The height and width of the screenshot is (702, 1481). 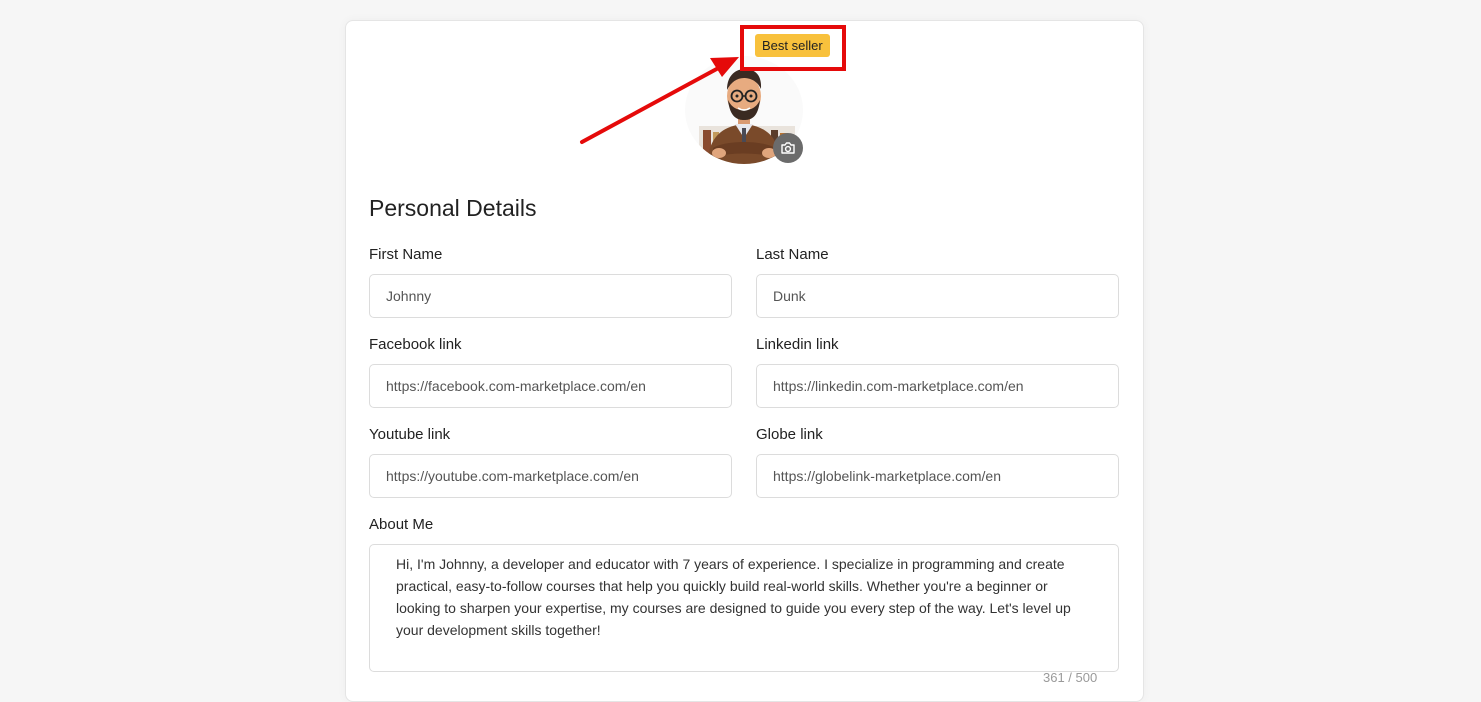 I want to click on linkedin-link-input, so click(x=937, y=386).